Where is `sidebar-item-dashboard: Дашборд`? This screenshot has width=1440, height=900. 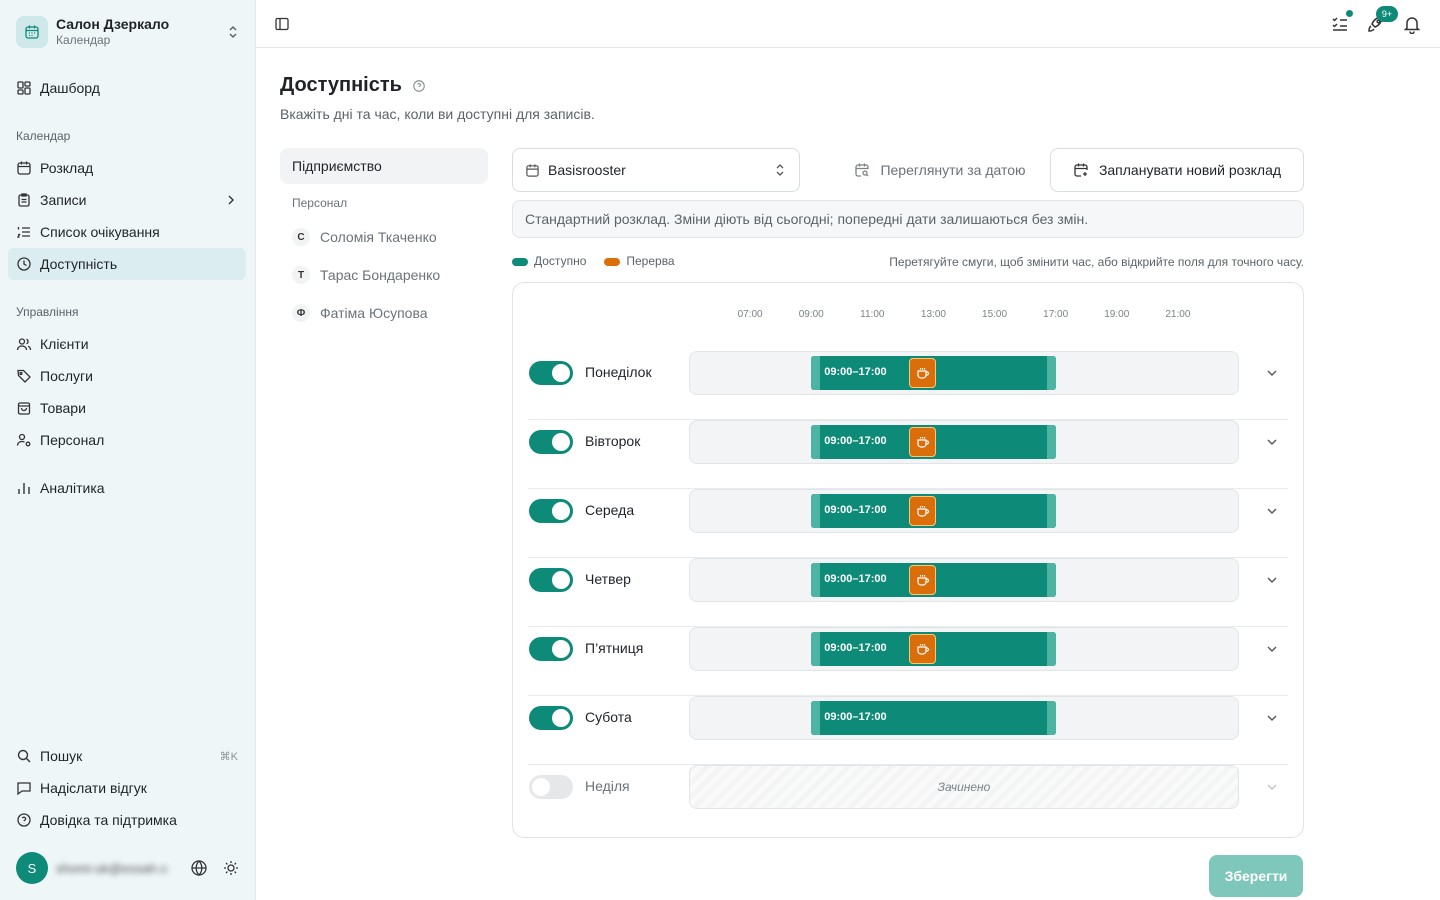 sidebar-item-dashboard: Дашборд is located at coordinates (127, 88).